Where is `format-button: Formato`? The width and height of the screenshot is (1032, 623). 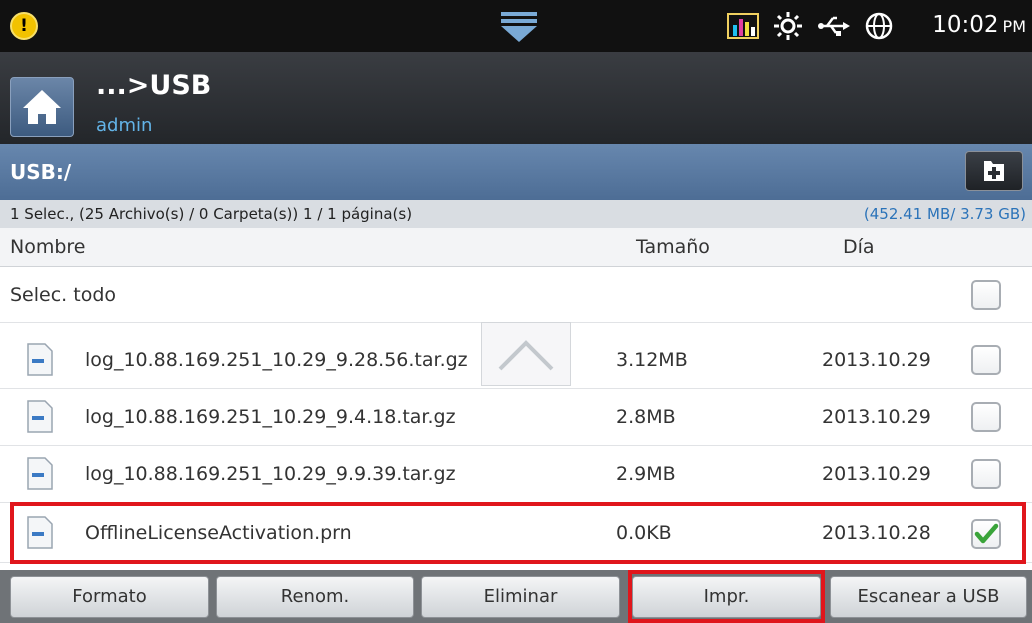
format-button: Formato is located at coordinates (109, 597).